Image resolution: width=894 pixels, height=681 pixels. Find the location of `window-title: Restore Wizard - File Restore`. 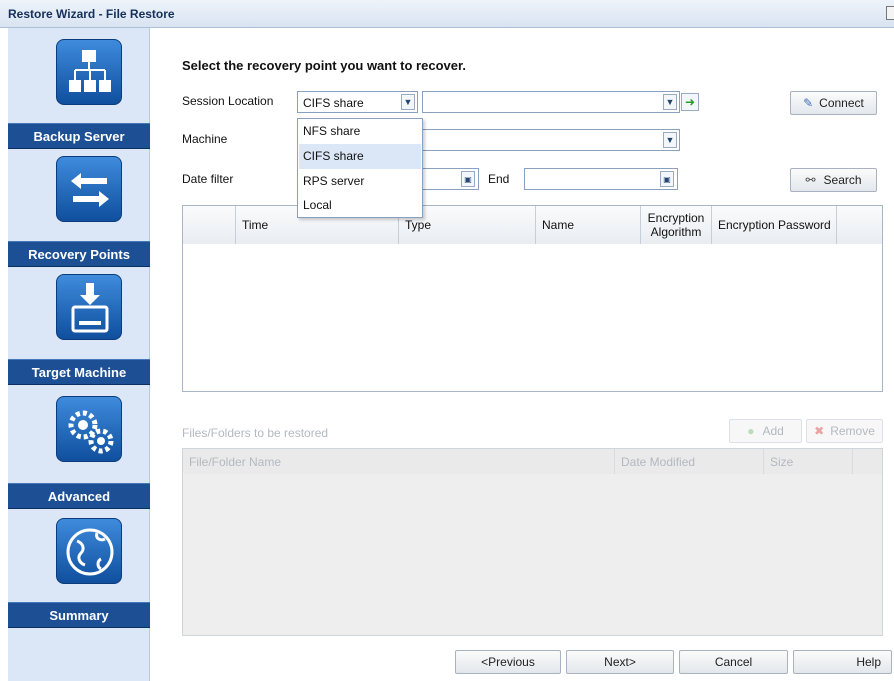

window-title: Restore Wizard - File Restore is located at coordinates (91, 14).